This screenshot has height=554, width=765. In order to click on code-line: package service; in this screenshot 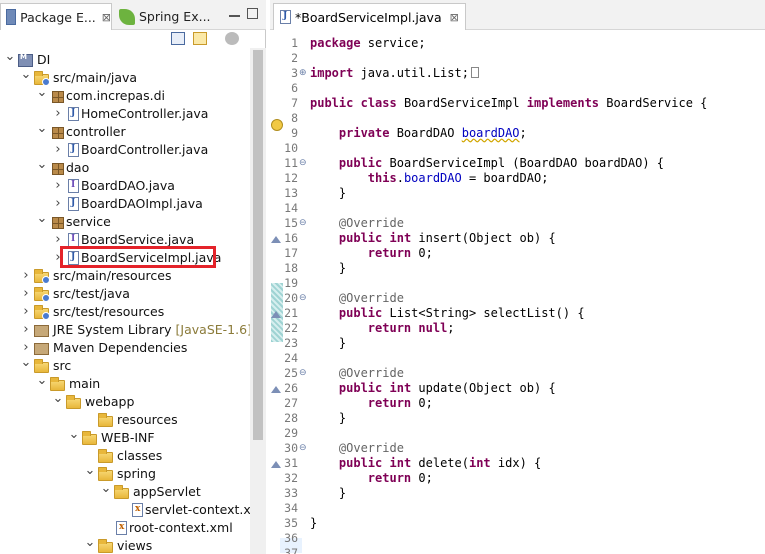, I will do `click(368, 43)`.